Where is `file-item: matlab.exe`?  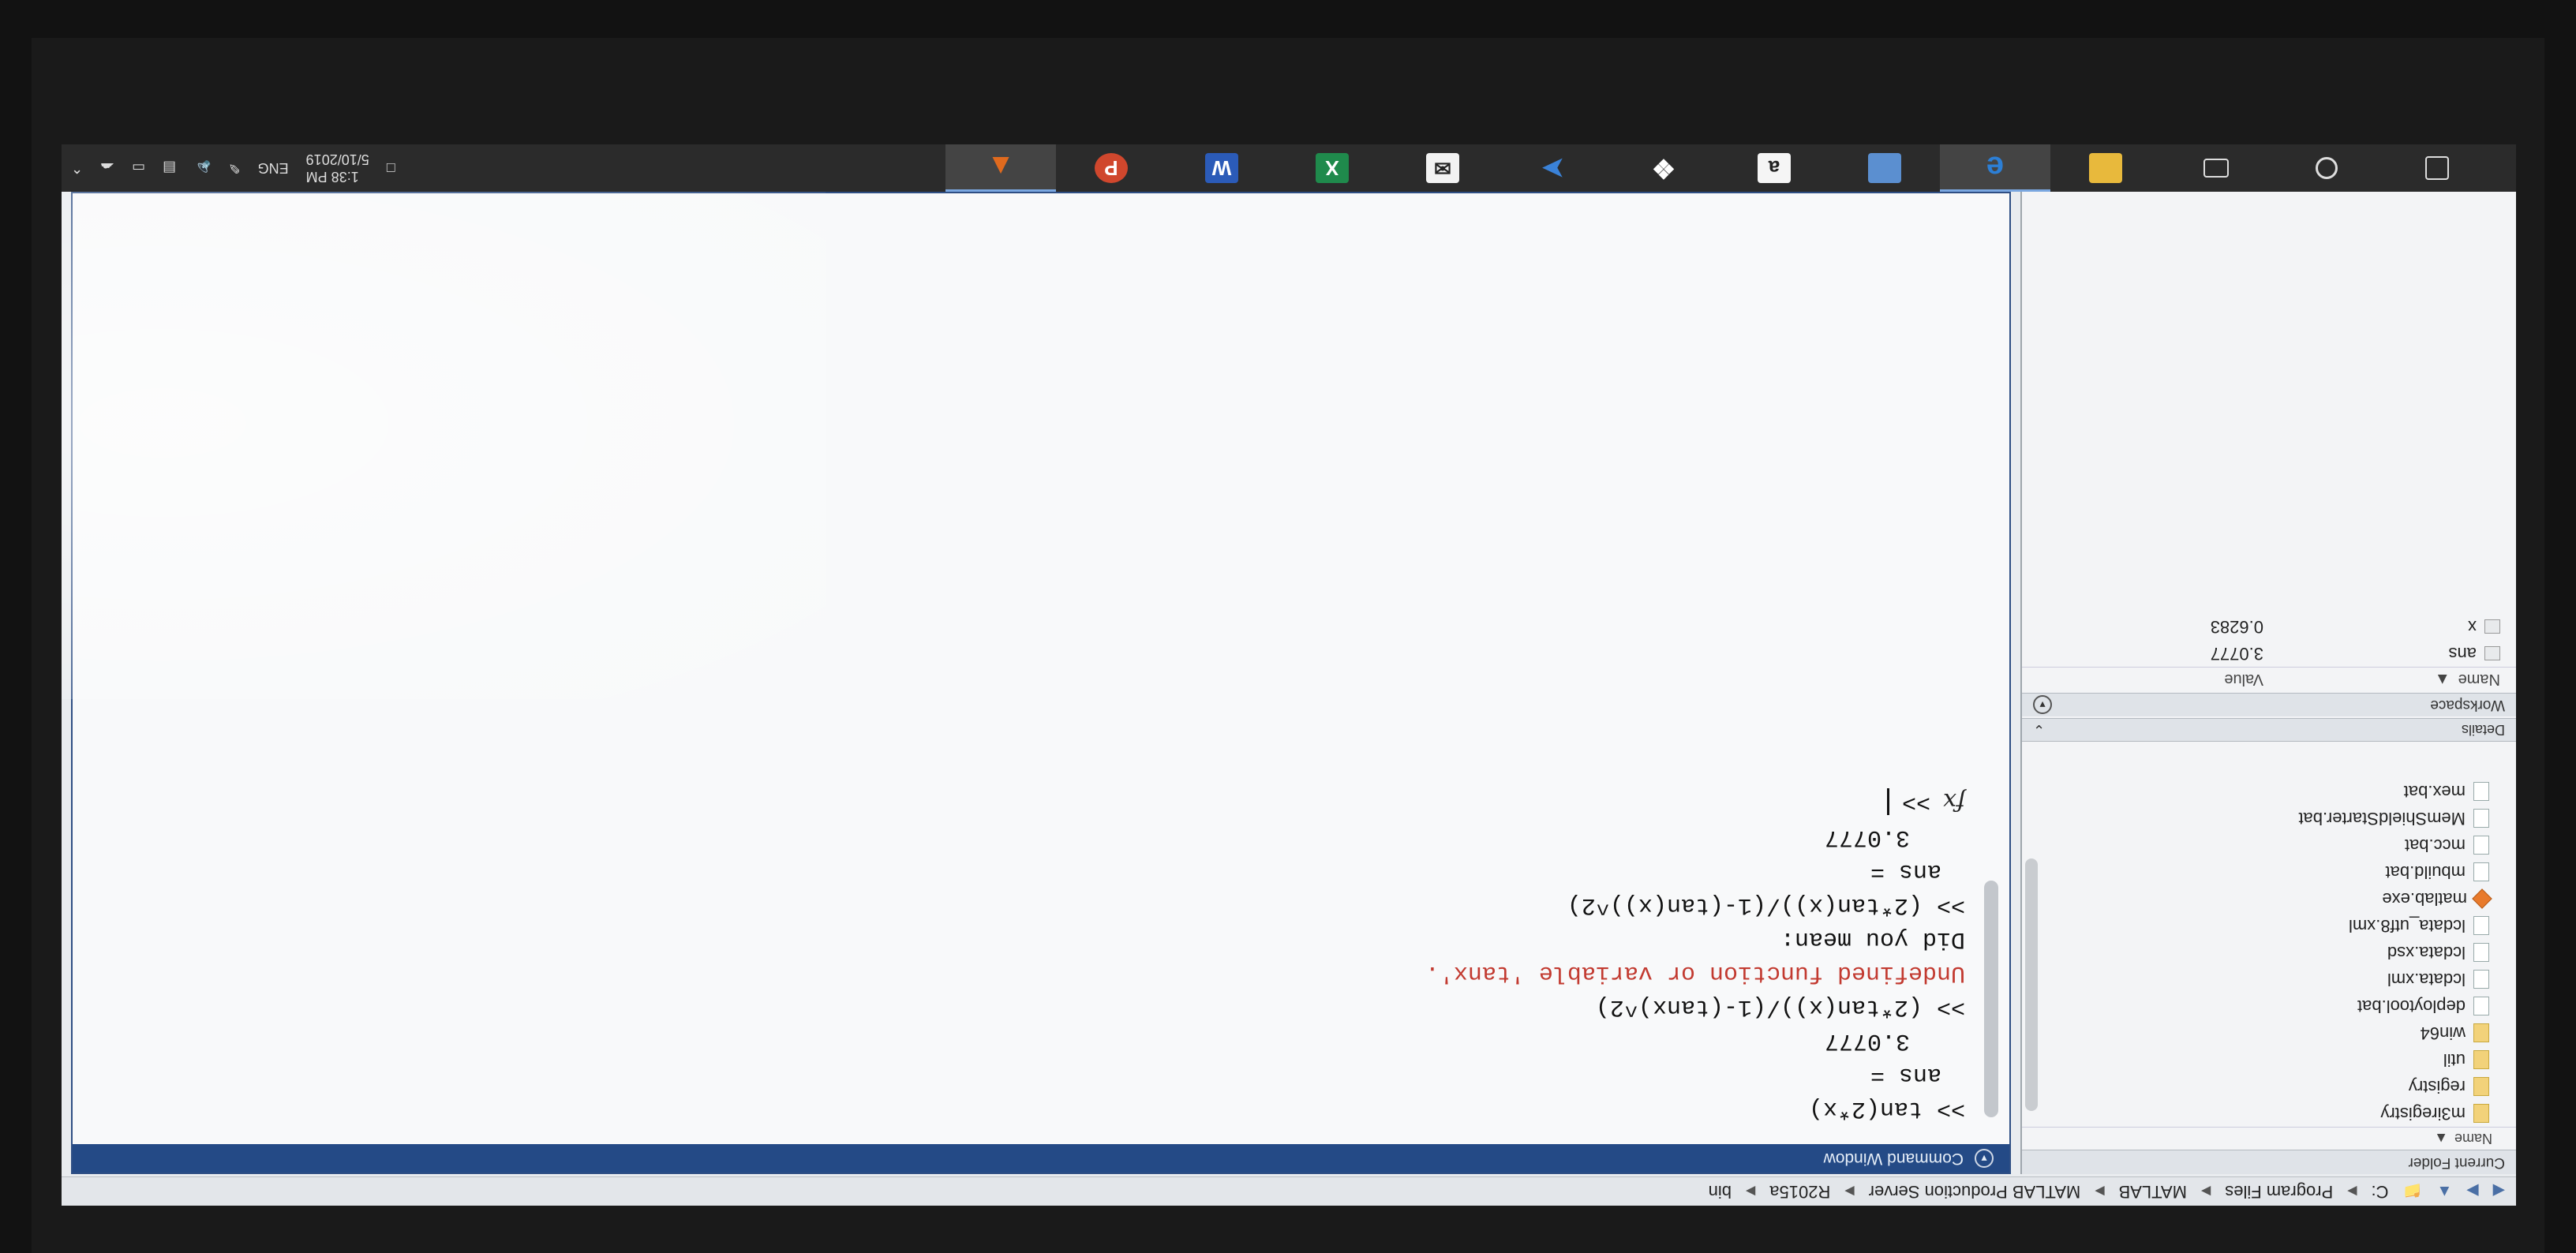
file-item: matlab.exe is located at coordinates (2269, 898).